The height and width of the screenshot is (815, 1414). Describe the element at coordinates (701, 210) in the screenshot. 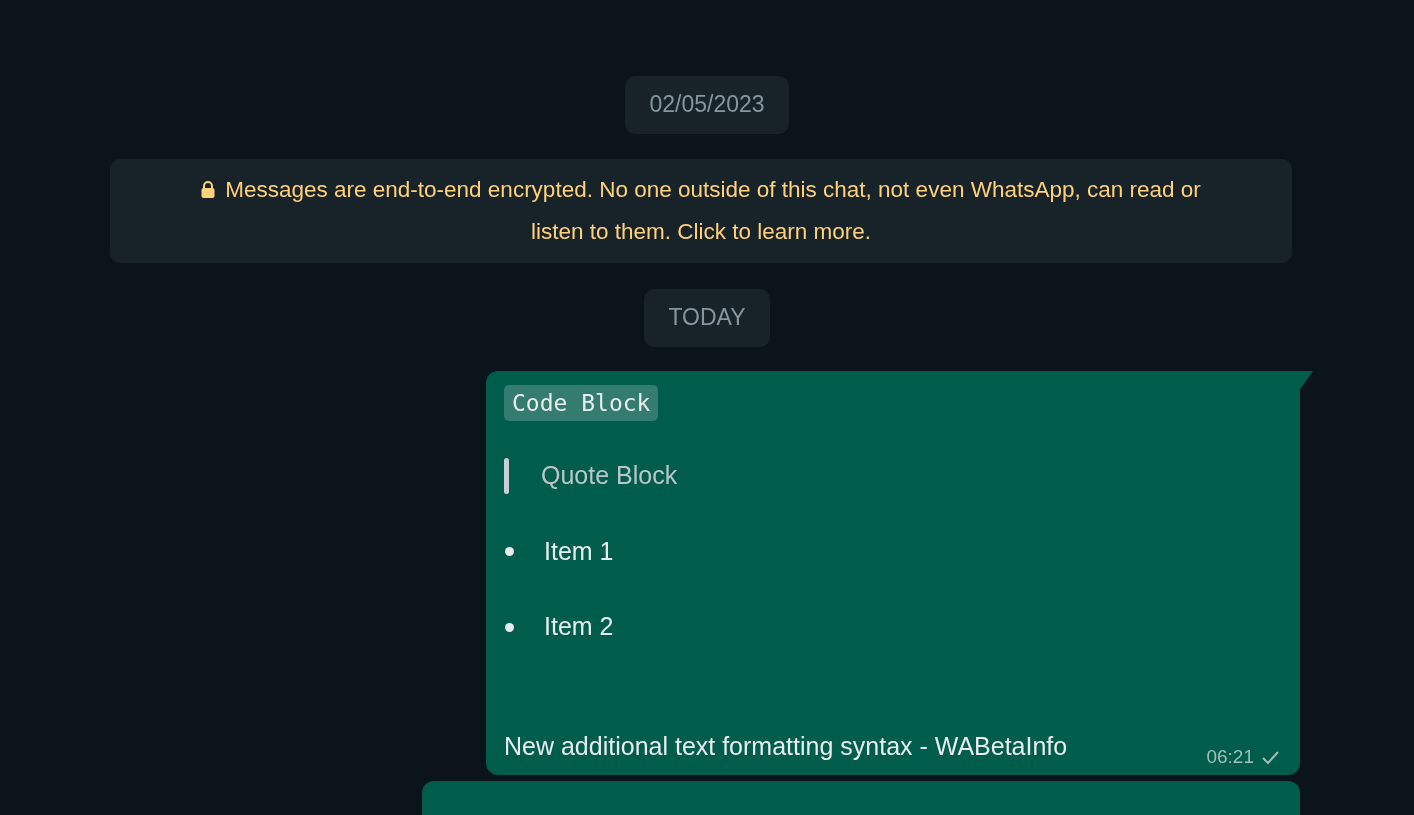

I see `encryption-notice: Messages are end-to-end encrypted. No one outside of this chat, not even WhatsApp, can read or listen to them. Click to learn more.` at that location.